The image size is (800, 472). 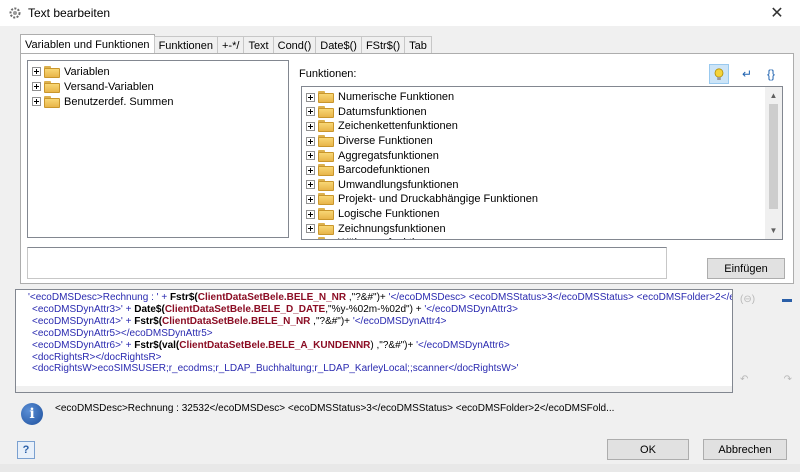 I want to click on function-category: Datumsfunktionen, so click(x=366, y=112).